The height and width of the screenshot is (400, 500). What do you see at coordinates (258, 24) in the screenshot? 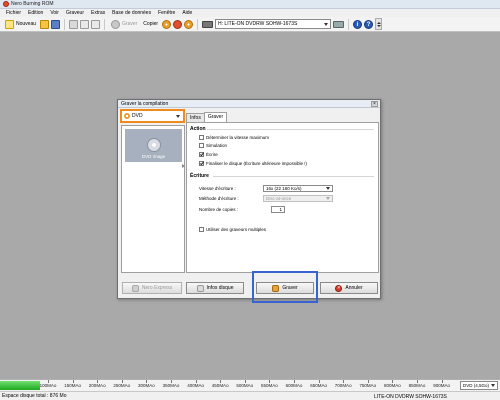
I see `drive-select-value: H: LITE-ON DVDRW SOHW-1673S` at bounding box center [258, 24].